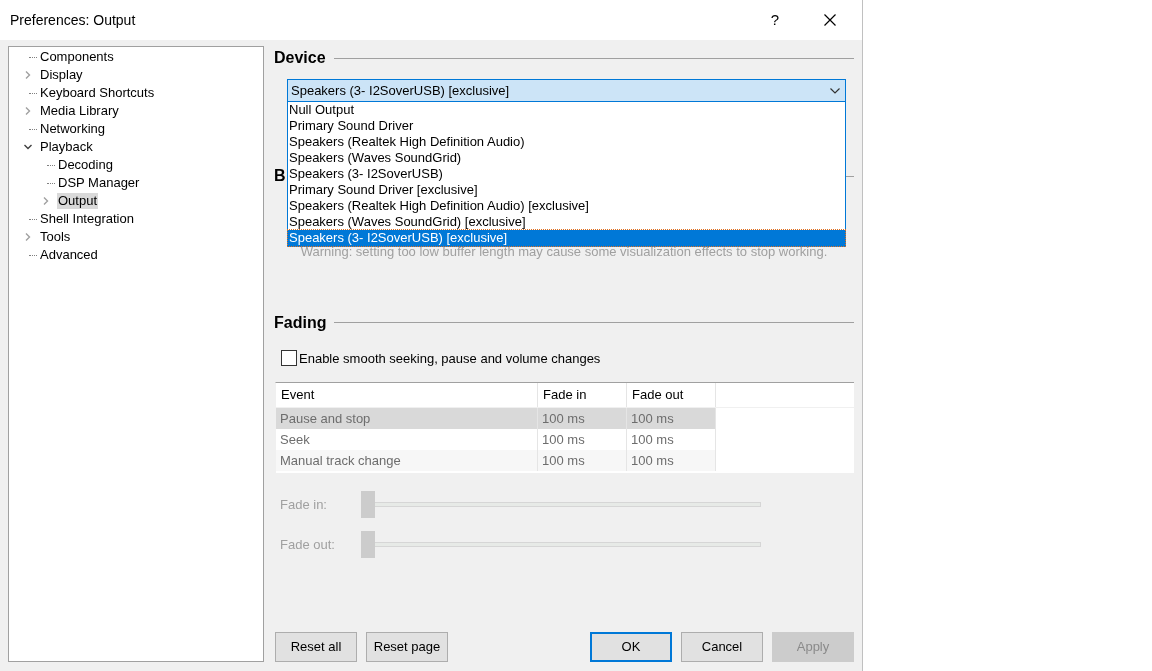 The image size is (1152, 671). I want to click on dropdown-option: Primary Sound Driver, so click(566, 126).